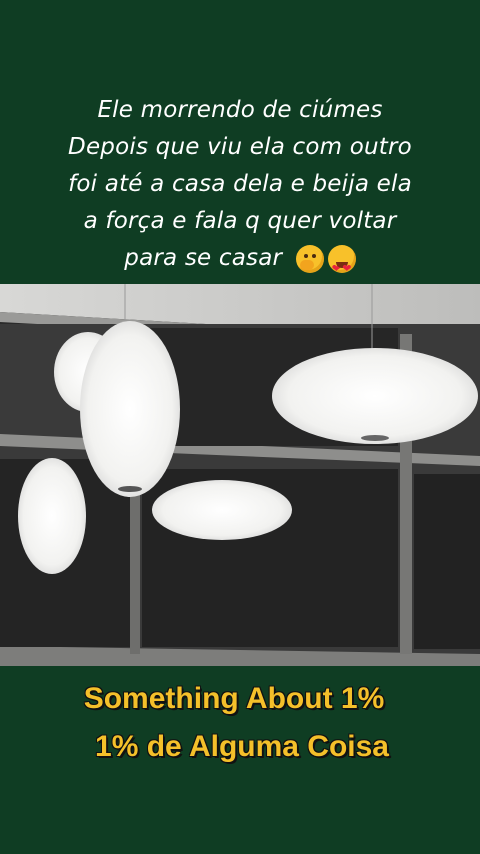 The width and height of the screenshot is (480, 854). I want to click on caption-line: Depois que viu ela com outro, so click(240, 147).